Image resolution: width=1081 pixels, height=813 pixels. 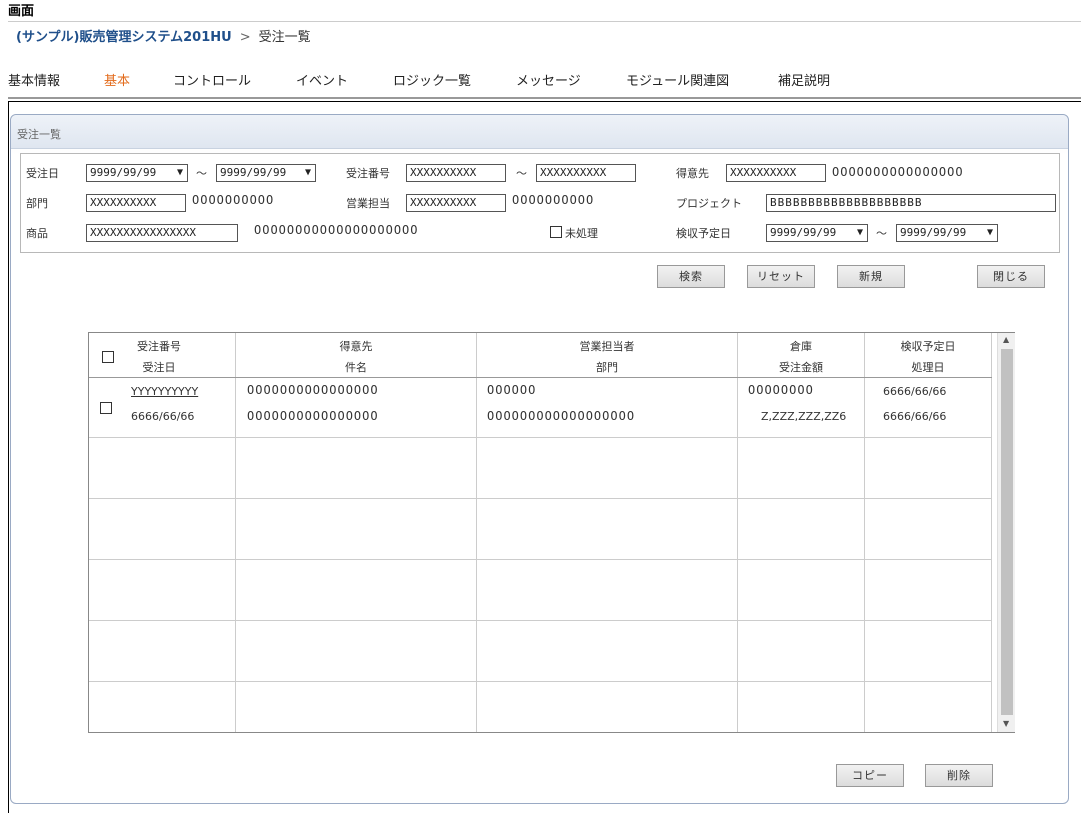 I want to click on unprocessed-label: 未処理, so click(x=581, y=233).